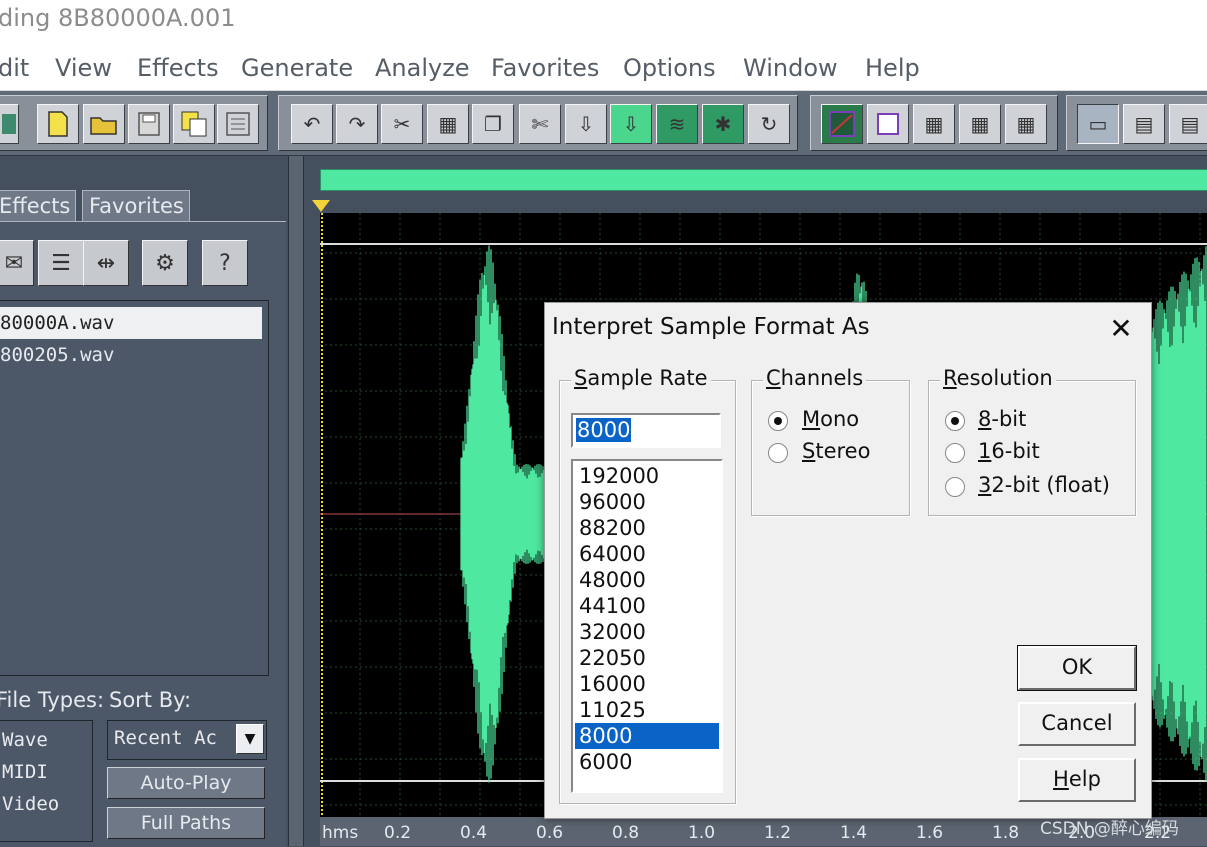  I want to click on sample-rate-option: 22050, so click(647, 658).